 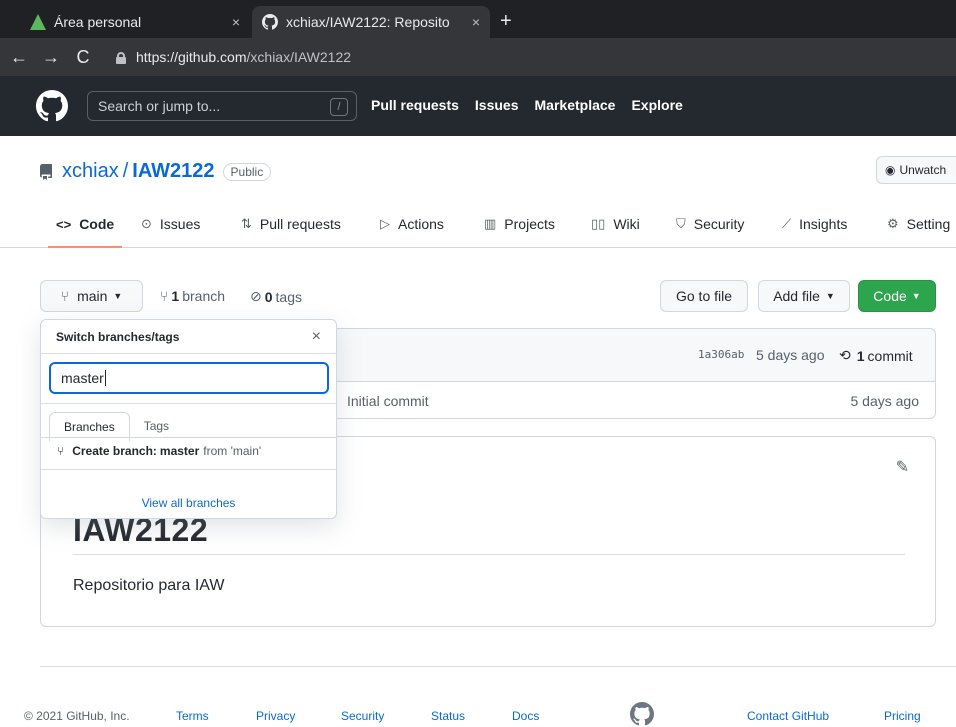 I want to click on unwatch-button: ◉ Unwatch, so click(x=916, y=170).